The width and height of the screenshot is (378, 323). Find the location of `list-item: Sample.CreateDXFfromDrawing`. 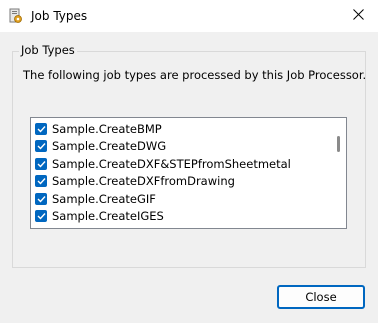

list-item: Sample.CreateDXFfromDrawing is located at coordinates (181, 182).